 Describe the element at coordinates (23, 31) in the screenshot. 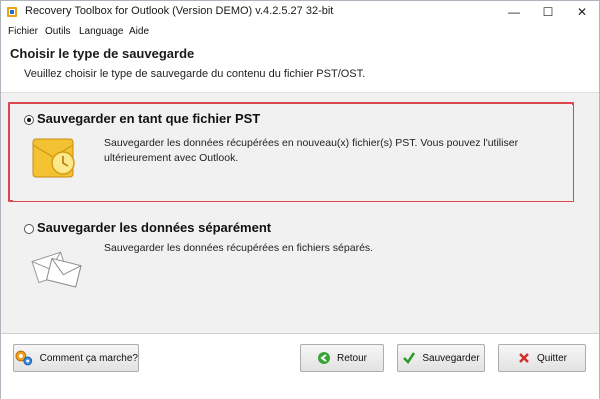

I see `menu-fichier: Fichier` at that location.